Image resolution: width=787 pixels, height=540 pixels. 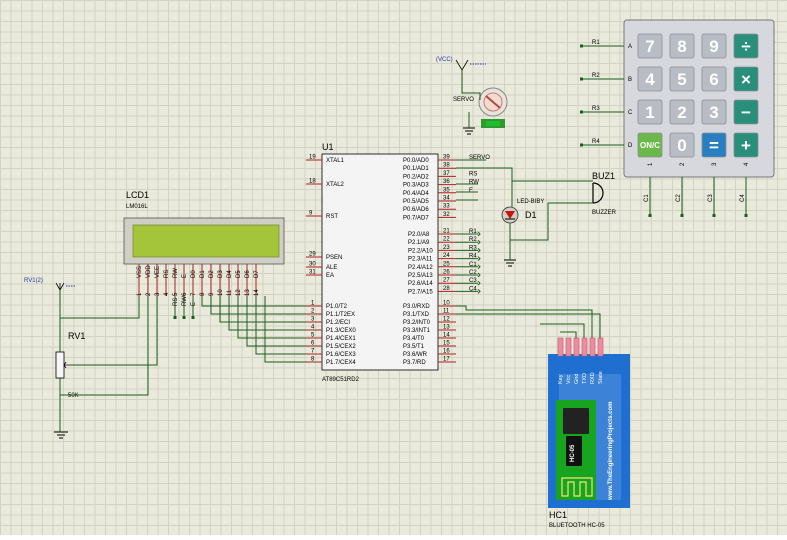 I want to click on pin-number: 31, so click(x=312, y=273).